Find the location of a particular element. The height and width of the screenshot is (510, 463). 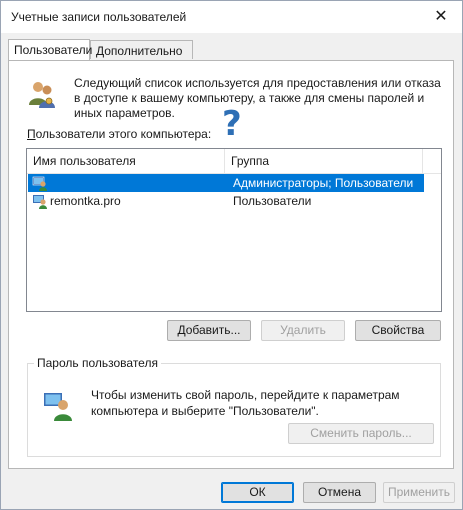

listview-header: Имя пользователя Группа is located at coordinates (234, 161).